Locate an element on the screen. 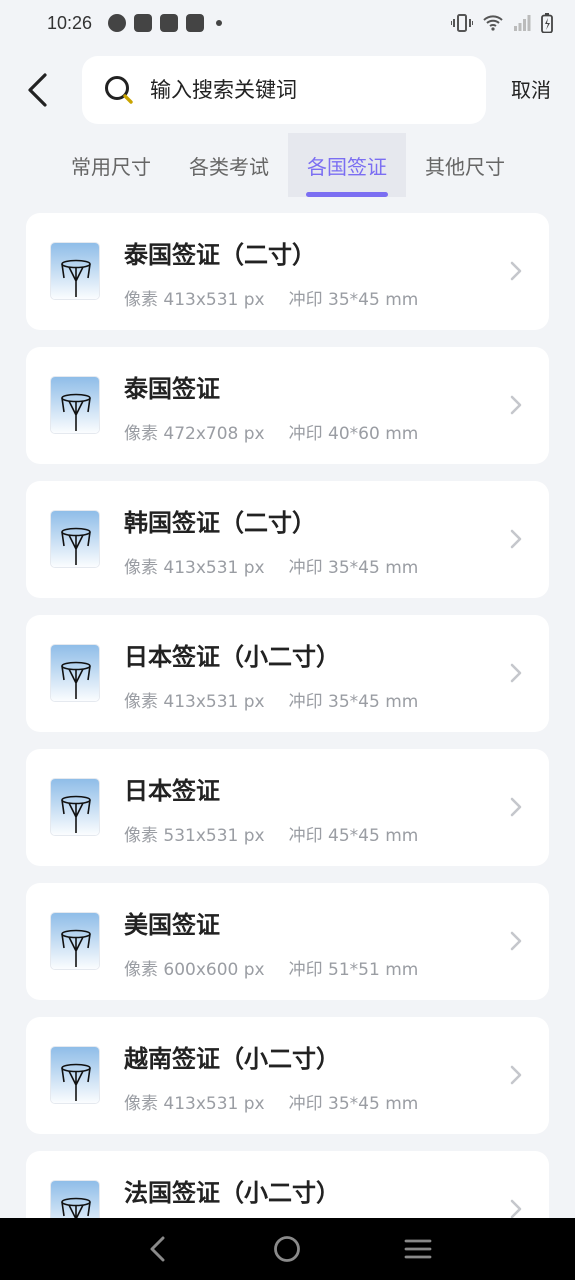 The image size is (575, 1280). status-bar: 10:26 is located at coordinates (287, 23).